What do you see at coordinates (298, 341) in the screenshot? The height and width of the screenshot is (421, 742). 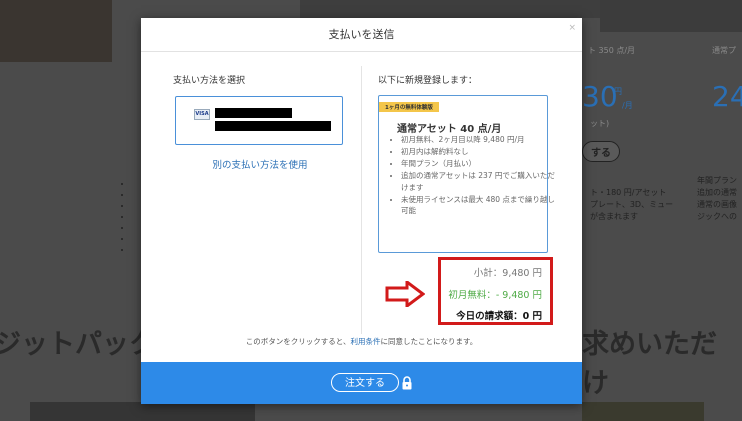 I see `agreement-prefix: このボタンをクリックすると、` at bounding box center [298, 341].